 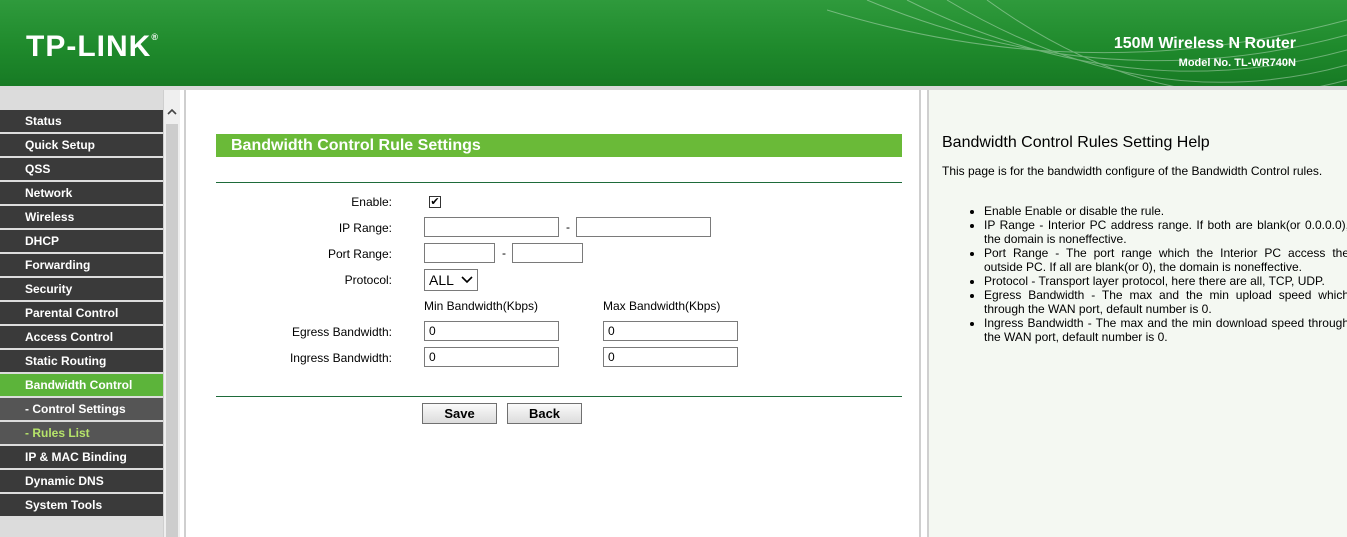 What do you see at coordinates (559, 182) in the screenshot?
I see `top-divider` at bounding box center [559, 182].